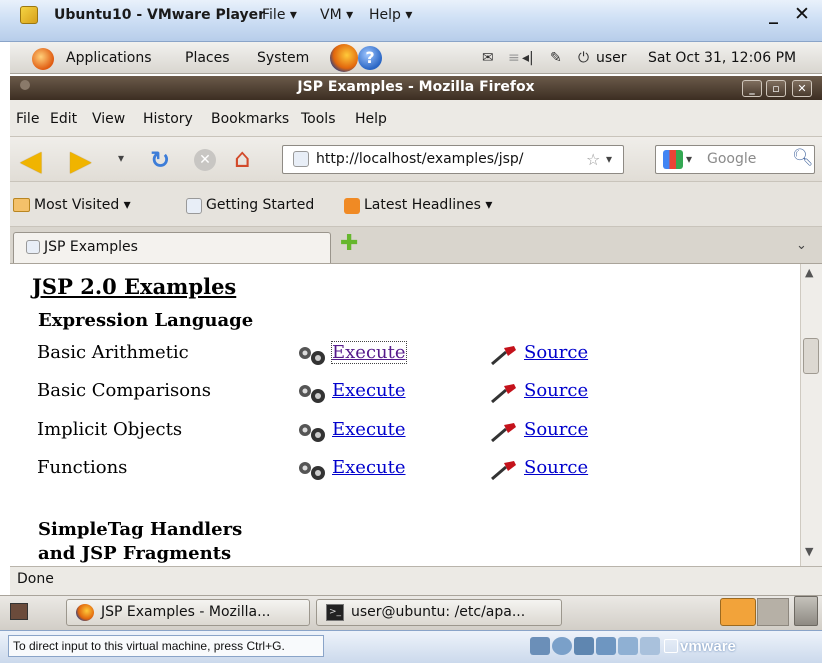 The height and width of the screenshot is (663, 822). Describe the element at coordinates (673, 159) in the screenshot. I see `search-engine-icon` at that location.